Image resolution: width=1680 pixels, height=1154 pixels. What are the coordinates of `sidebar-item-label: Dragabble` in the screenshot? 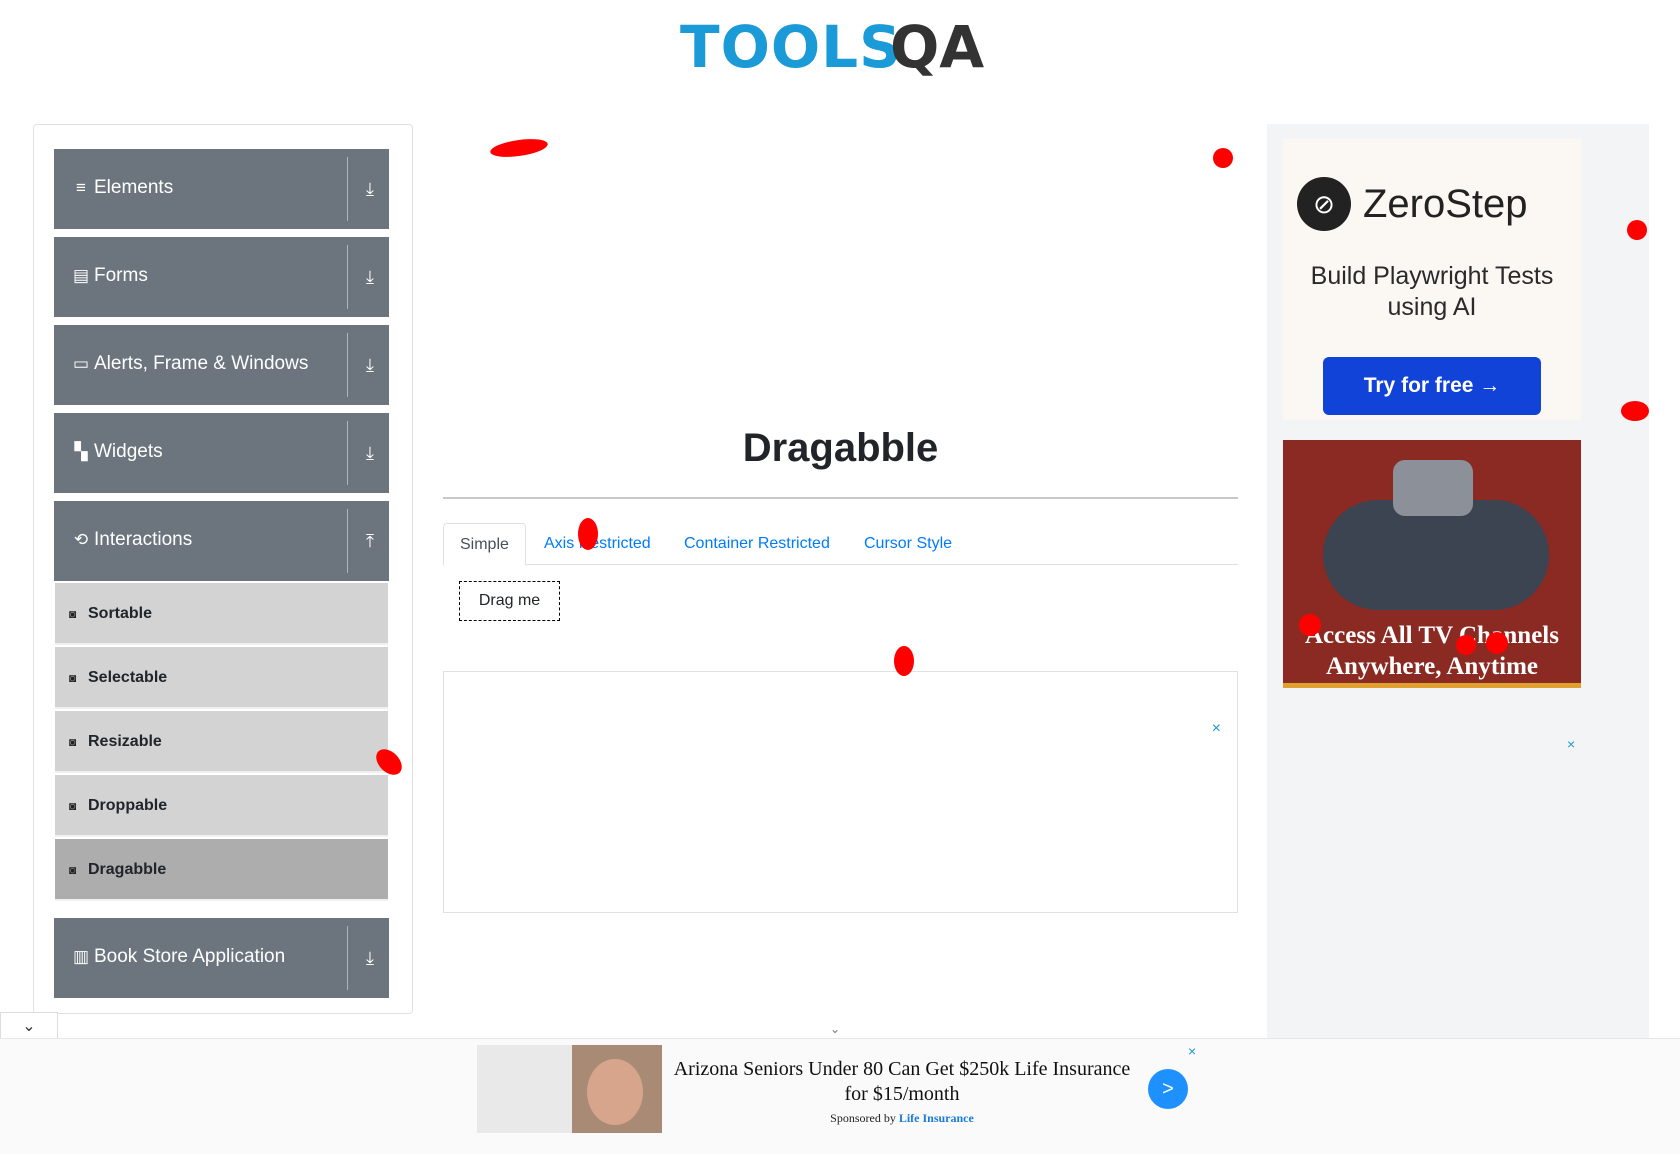 It's located at (127, 869).